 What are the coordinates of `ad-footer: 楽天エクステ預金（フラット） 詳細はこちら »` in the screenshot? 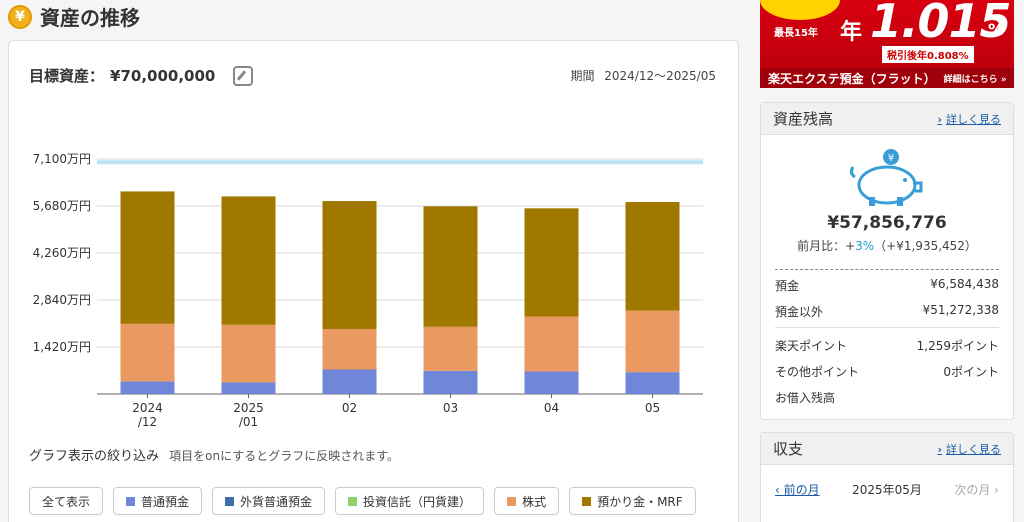 It's located at (887, 78).